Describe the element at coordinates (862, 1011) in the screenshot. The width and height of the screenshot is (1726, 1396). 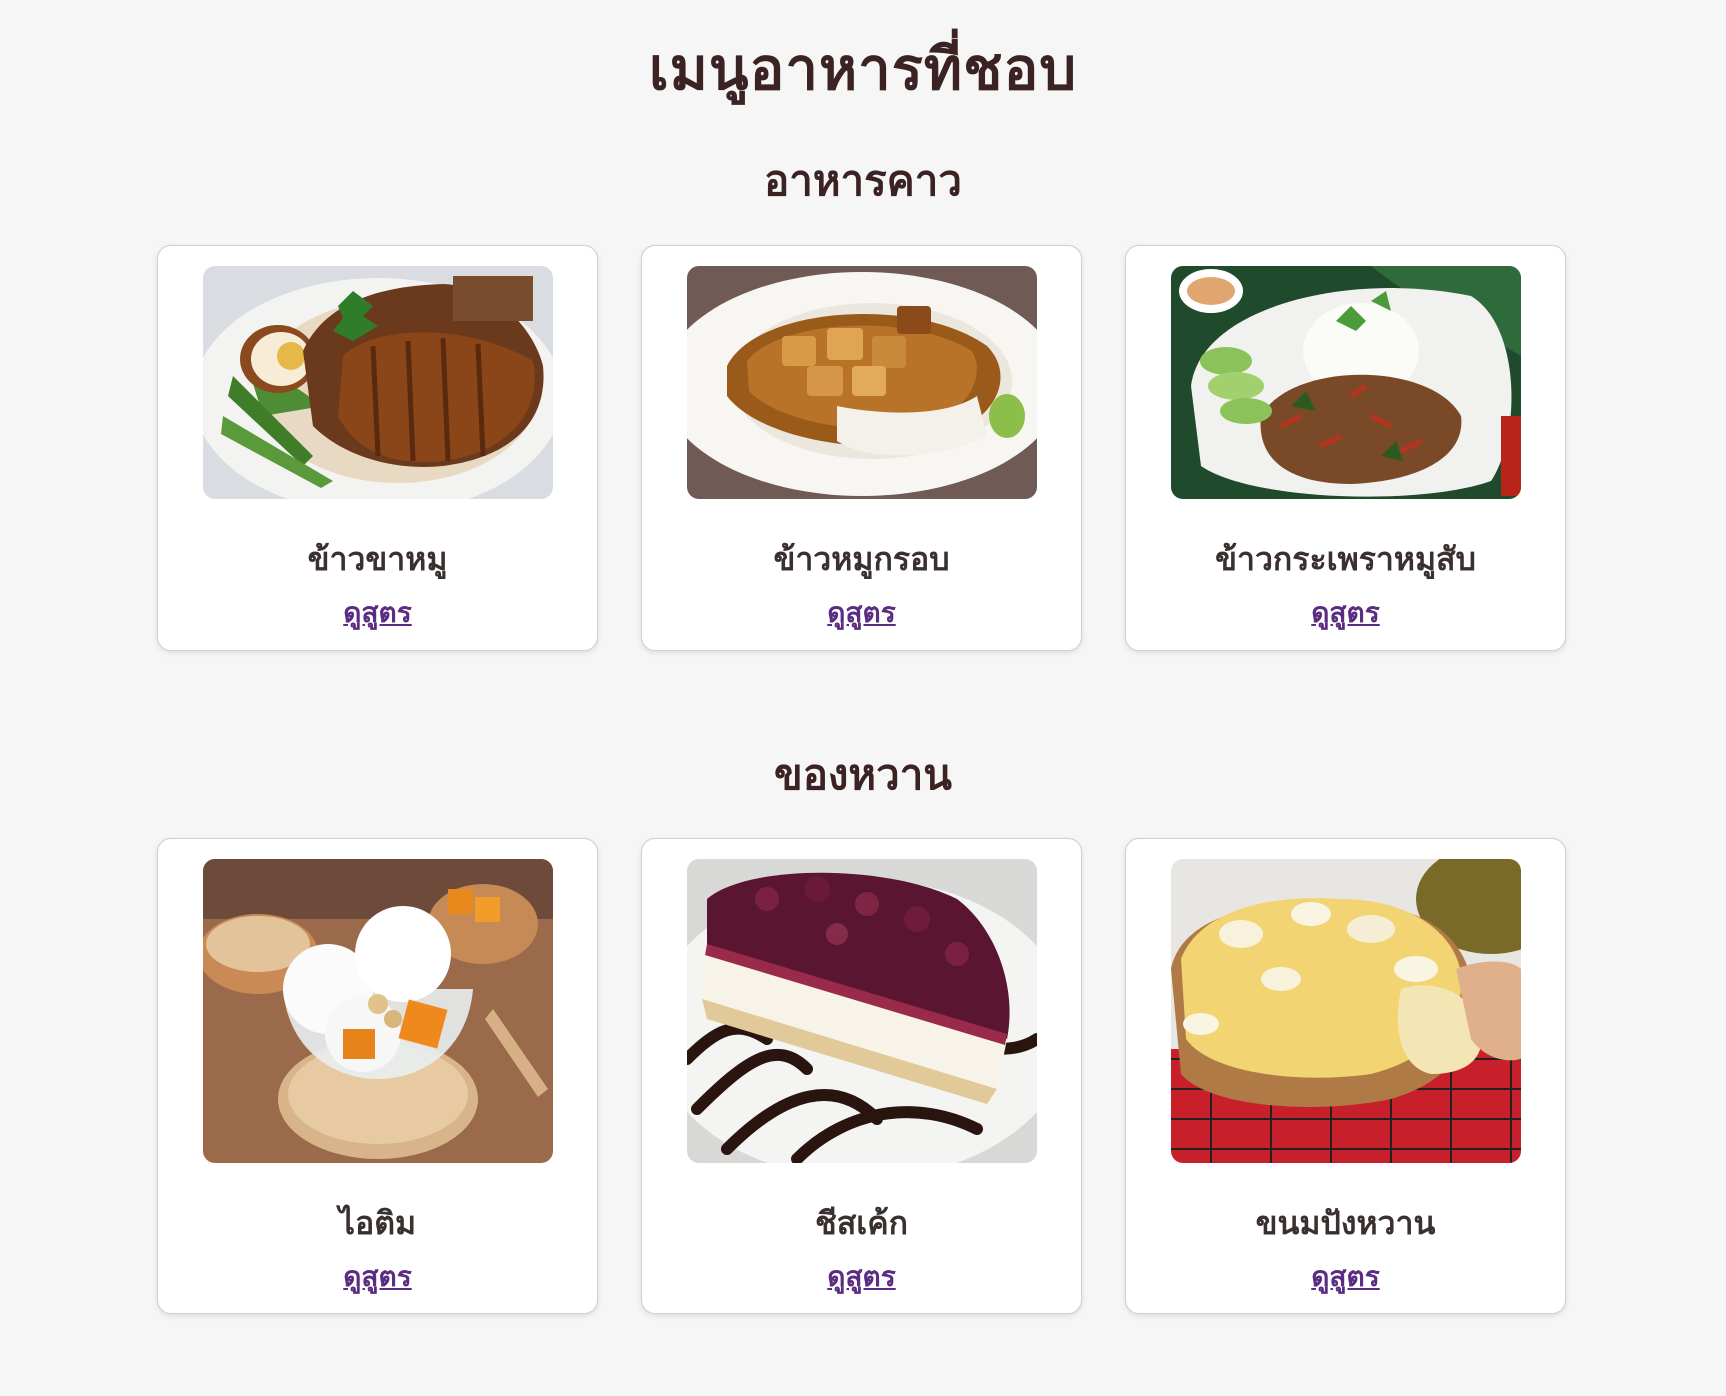
I see `cheesecake-photo` at that location.